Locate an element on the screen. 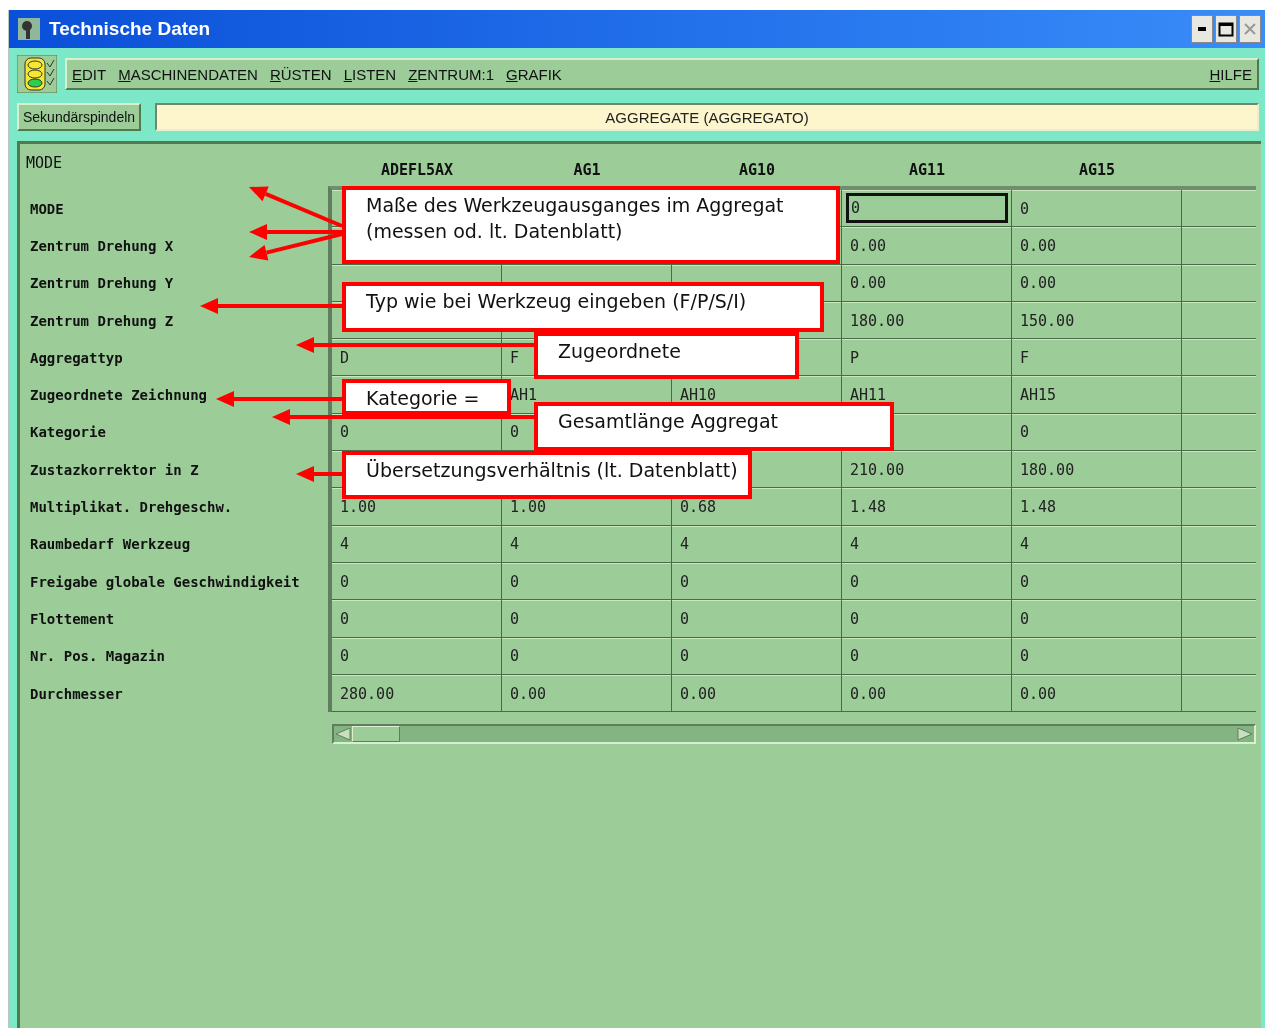 The height and width of the screenshot is (1028, 1271). row-label: Zentrum Drehung X is located at coordinates (102, 245).